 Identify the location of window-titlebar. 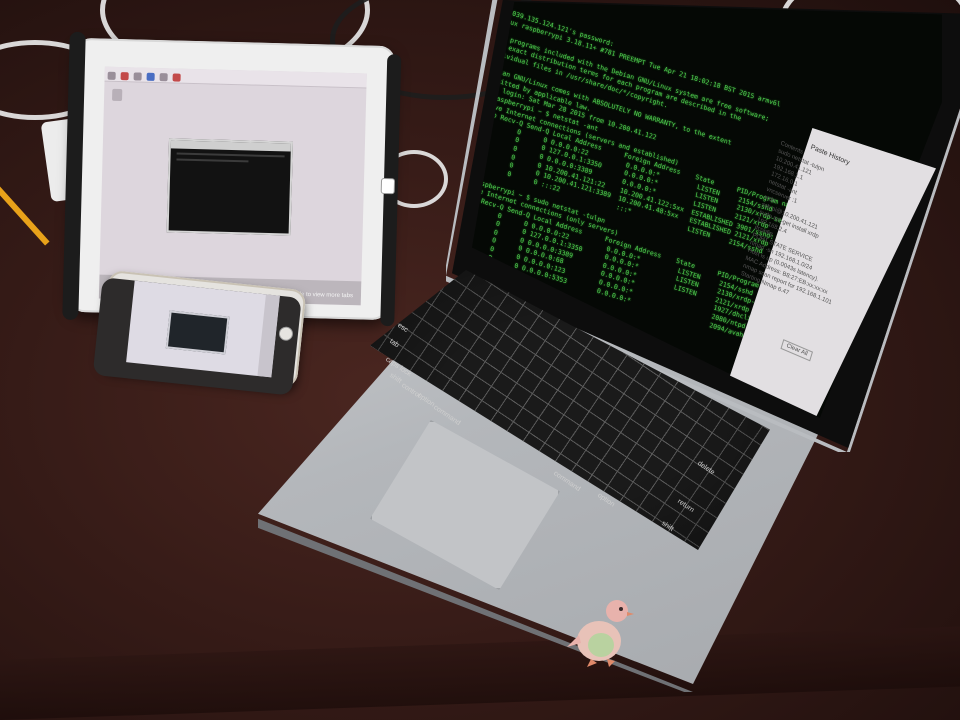
(230, 146).